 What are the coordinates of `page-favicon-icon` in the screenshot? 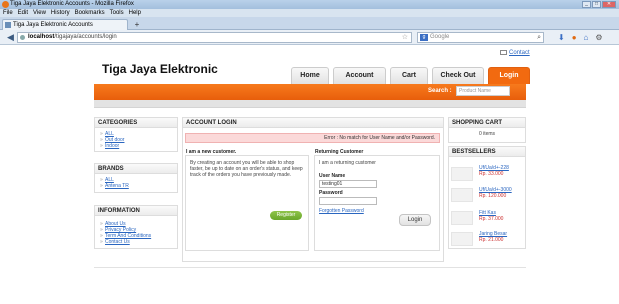 It's located at (8, 25).